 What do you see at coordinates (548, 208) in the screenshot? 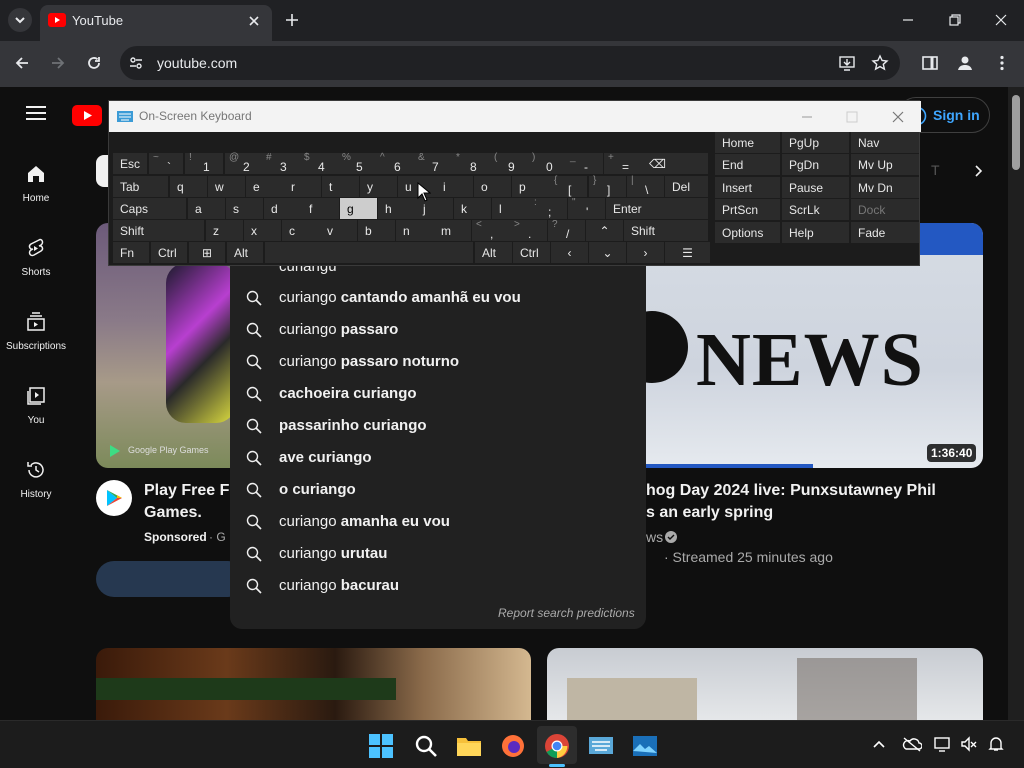
I see `osk-key: :;` at bounding box center [548, 208].